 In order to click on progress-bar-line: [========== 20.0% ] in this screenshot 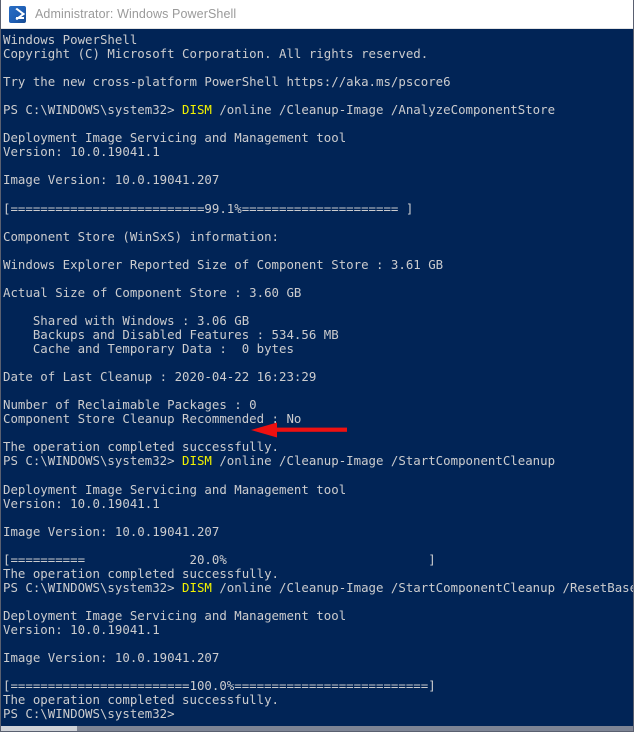, I will do `click(219, 559)`.